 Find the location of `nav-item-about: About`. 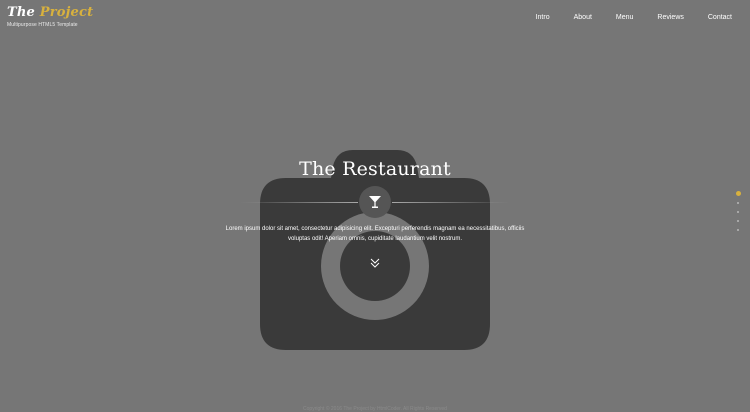

nav-item-about: About is located at coordinates (583, 17).